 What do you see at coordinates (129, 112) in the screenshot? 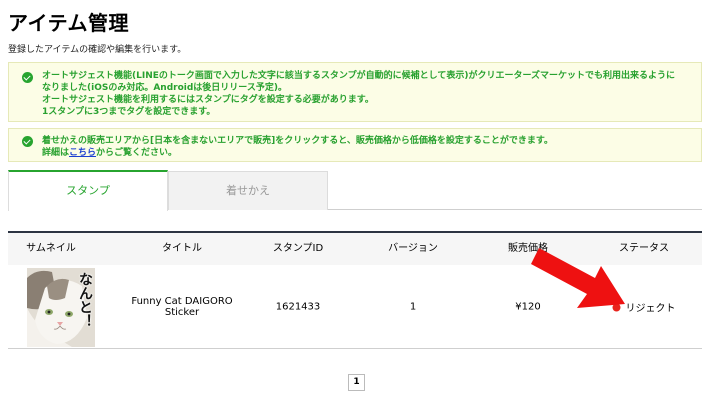
I see `notice-line: 1スタンプに3つまでタグを設定できます。` at bounding box center [129, 112].